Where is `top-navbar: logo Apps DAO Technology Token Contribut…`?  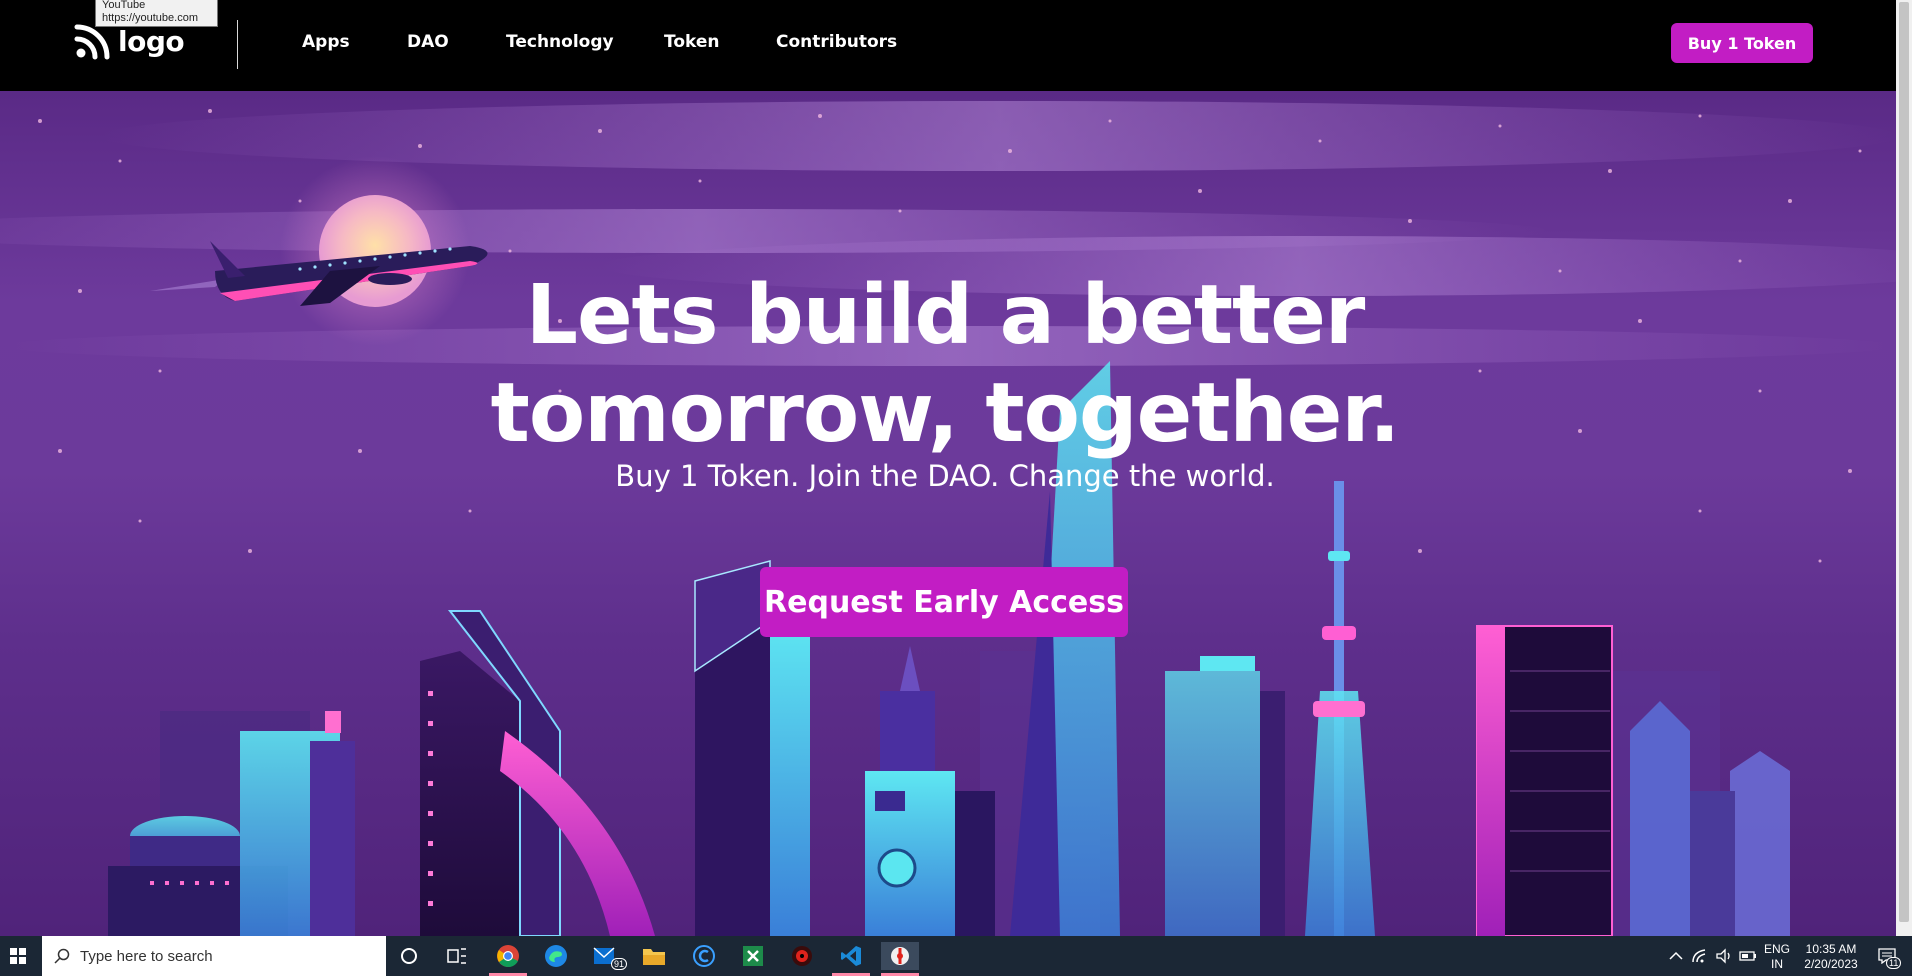
top-navbar: logo Apps DAO Technology Token Contribut… is located at coordinates (948, 45).